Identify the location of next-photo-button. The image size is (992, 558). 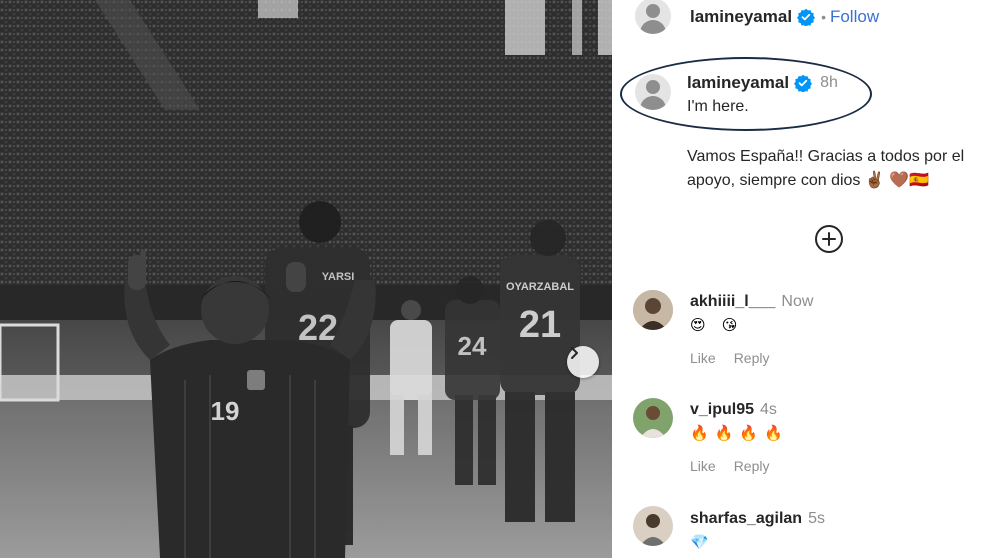
(583, 362).